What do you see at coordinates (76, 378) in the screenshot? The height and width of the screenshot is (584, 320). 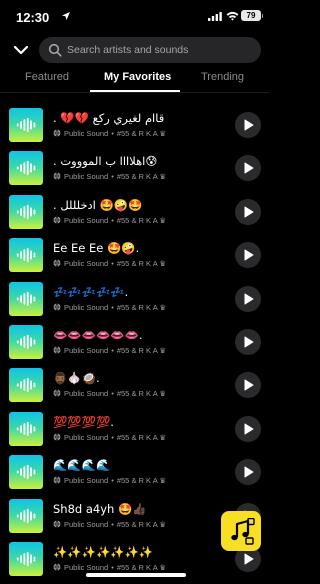 I see `sound-title: 🧔🏾‍♂️🧄🥥.` at bounding box center [76, 378].